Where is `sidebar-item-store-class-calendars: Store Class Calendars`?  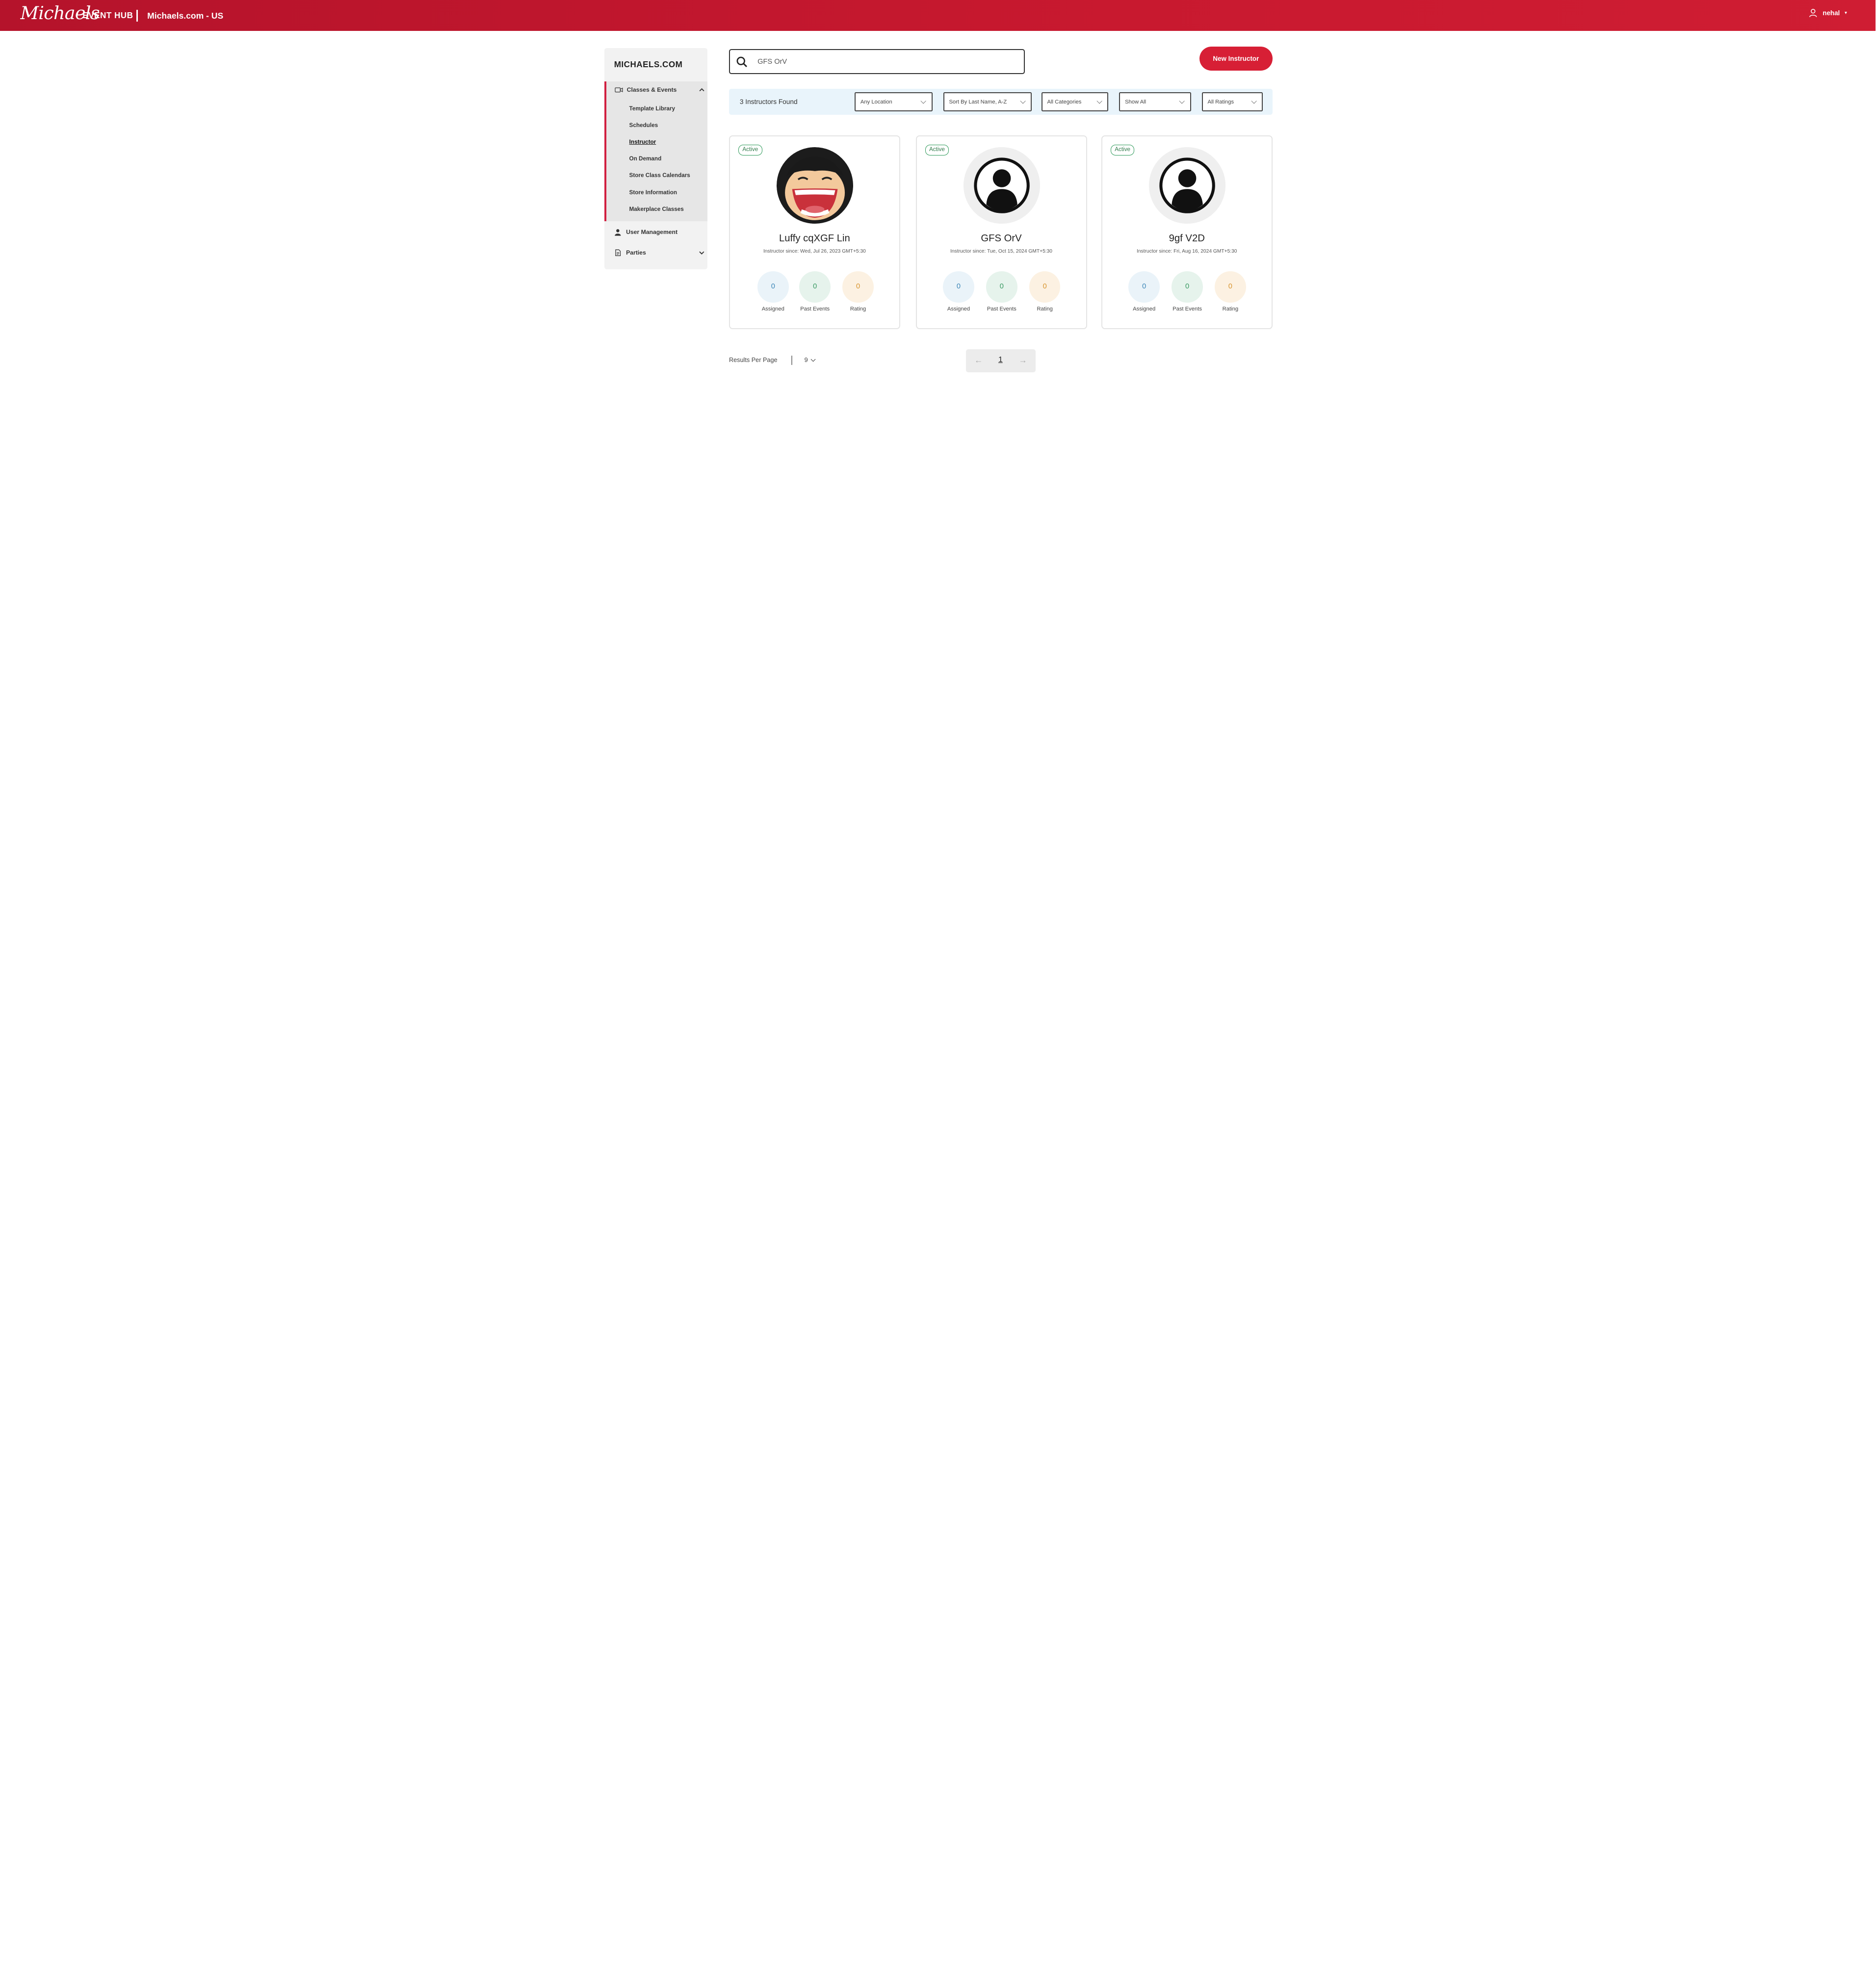 sidebar-item-store-class-calendars: Store Class Calendars is located at coordinates (659, 175).